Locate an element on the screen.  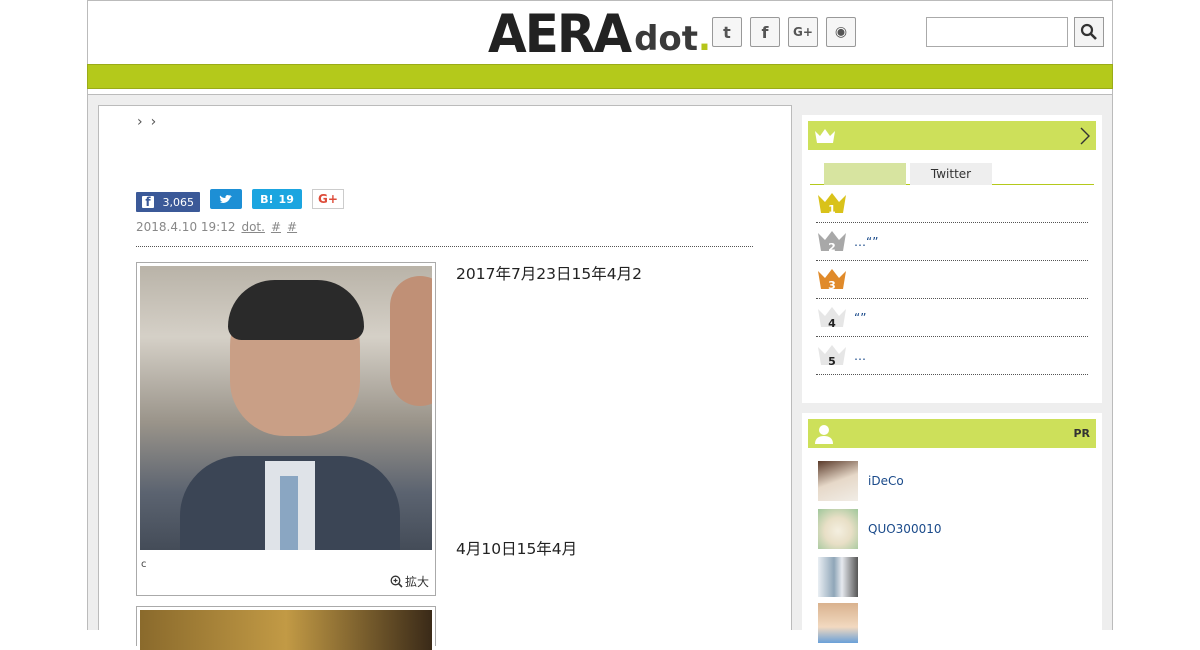
ranking-item: 2 …“” is located at coordinates (952, 242).